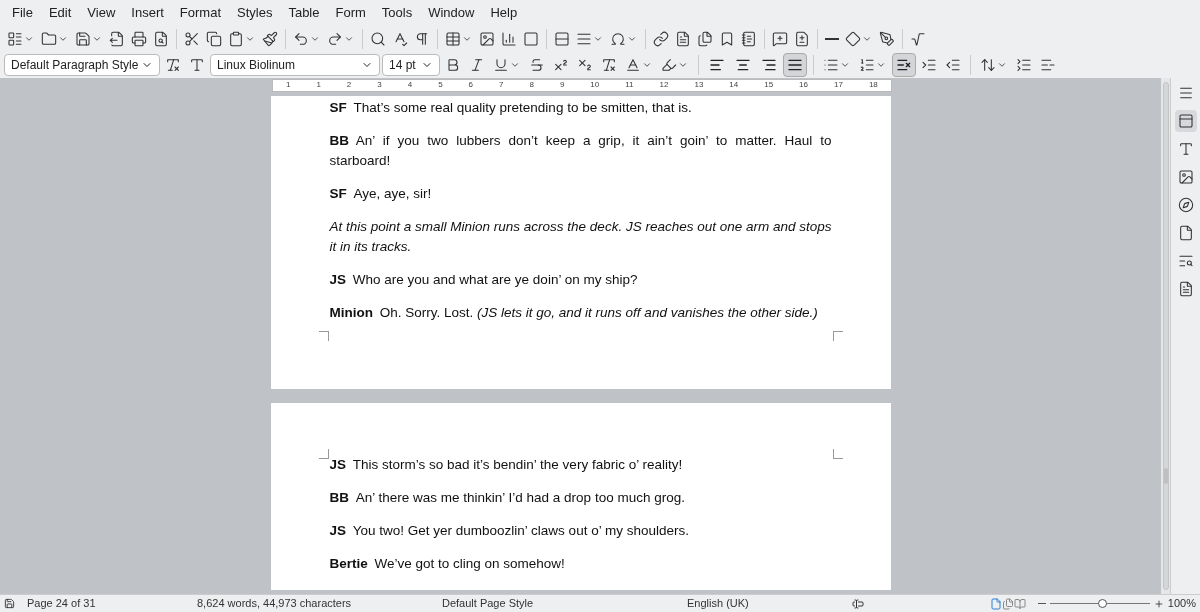  Describe the element at coordinates (488, 604) in the screenshot. I see `page-style: Default Page Style` at that location.